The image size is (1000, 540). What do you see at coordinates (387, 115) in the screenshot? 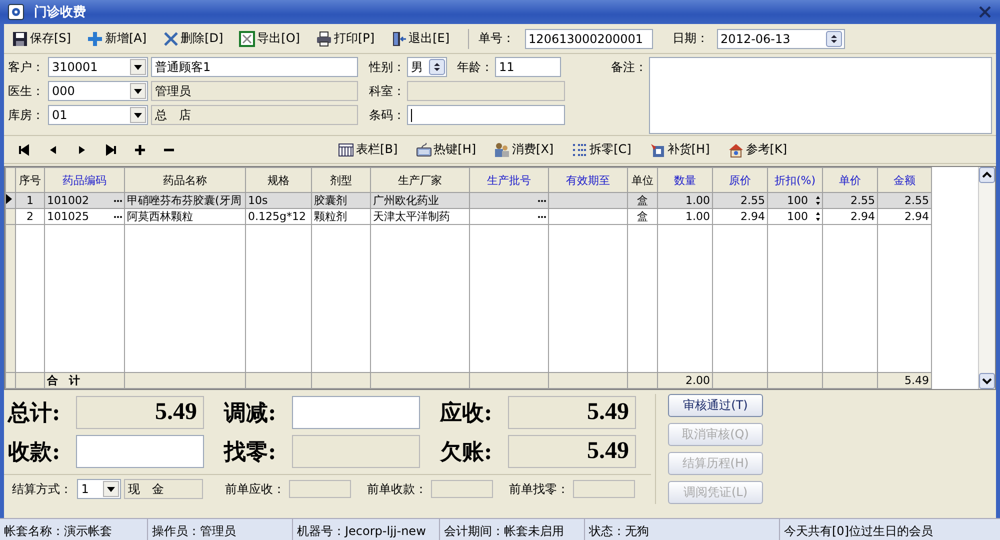
I see `field-label: 条码：` at bounding box center [387, 115].